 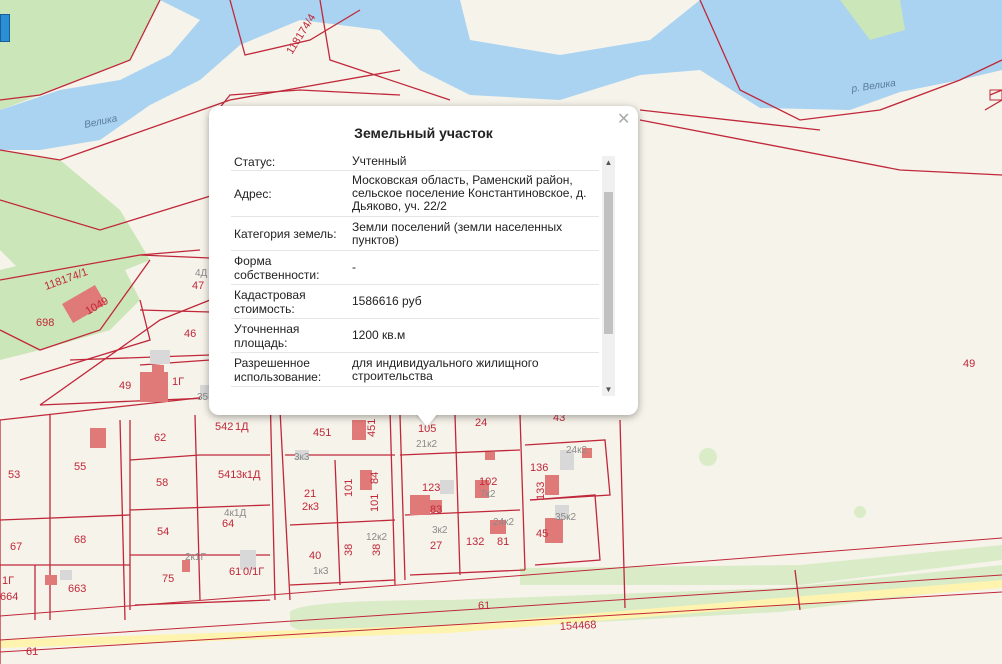 What do you see at coordinates (235, 513) in the screenshot?
I see `parcel-label: 4к1Д` at bounding box center [235, 513].